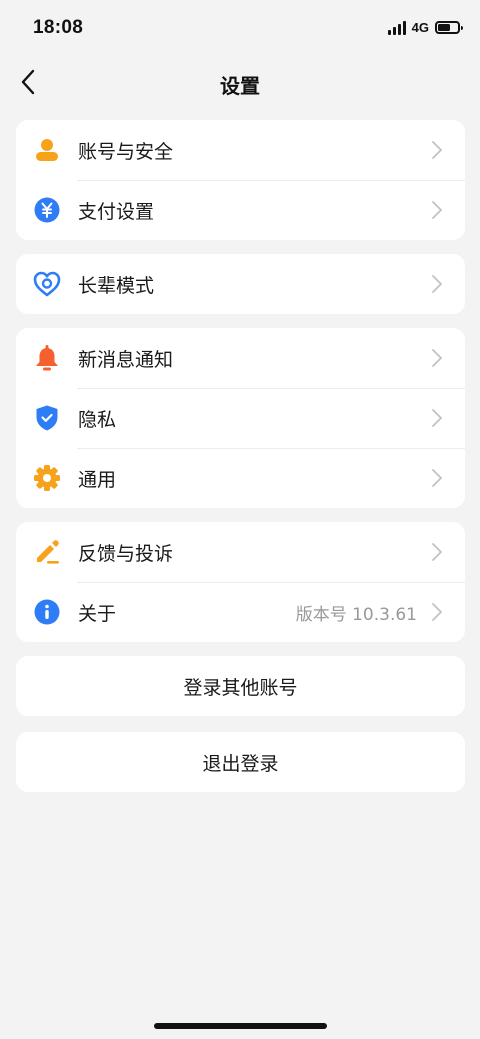  I want to click on settings-item-label: 支付设置, so click(116, 211).